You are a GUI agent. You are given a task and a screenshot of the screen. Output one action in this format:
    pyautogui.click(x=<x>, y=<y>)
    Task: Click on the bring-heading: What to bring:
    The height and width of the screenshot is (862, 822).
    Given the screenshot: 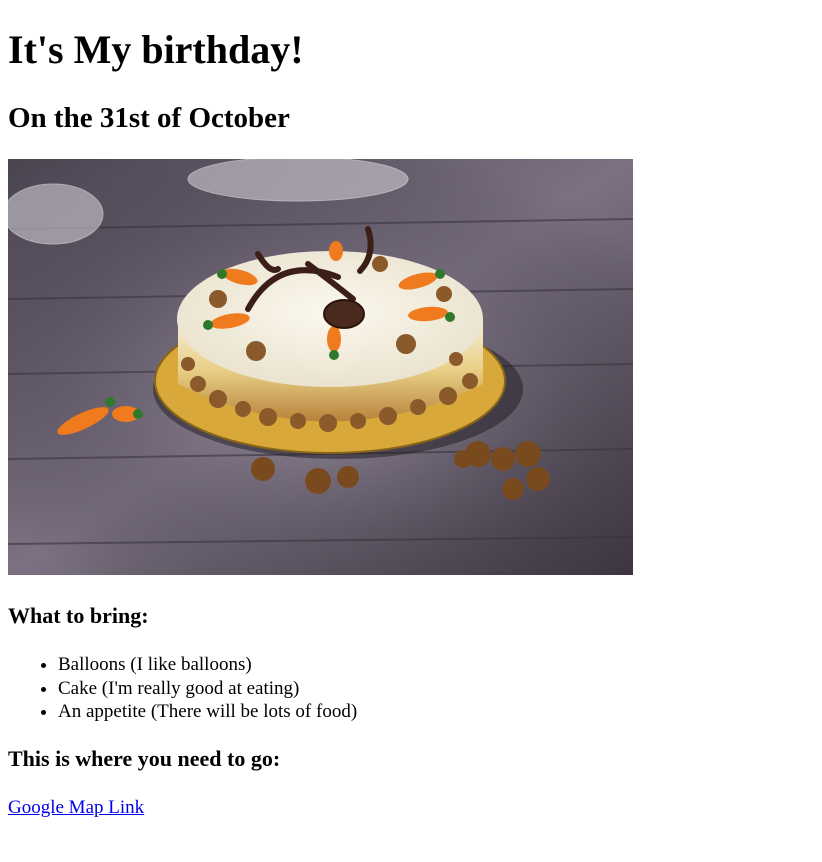 What is the action you would take?
    pyautogui.click(x=78, y=615)
    